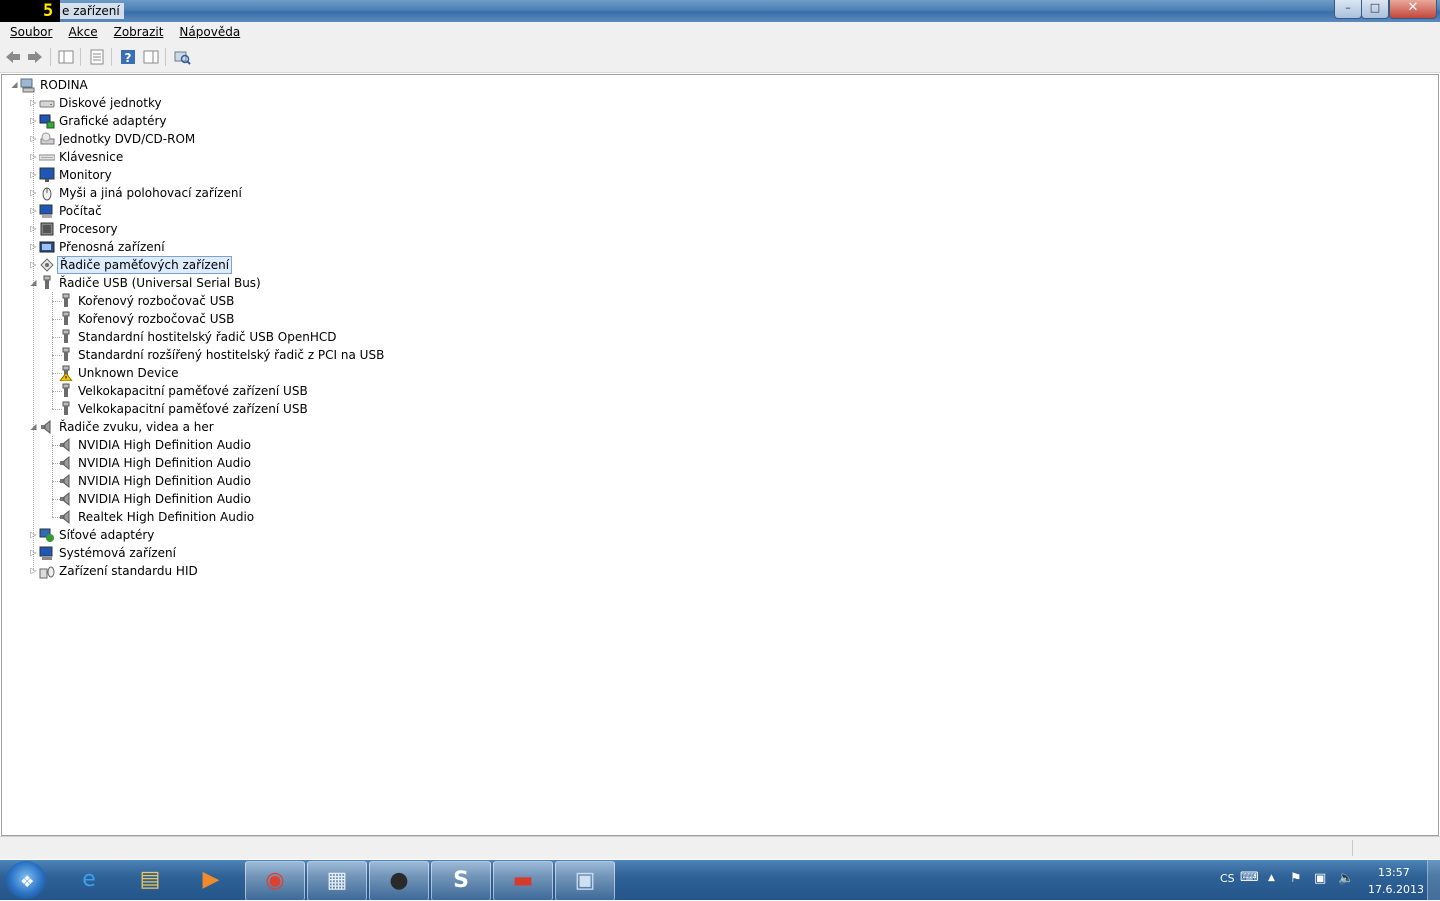 Image resolution: width=1440 pixels, height=901 pixels. Describe the element at coordinates (399, 881) in the screenshot. I see `game-icon: ●` at that location.